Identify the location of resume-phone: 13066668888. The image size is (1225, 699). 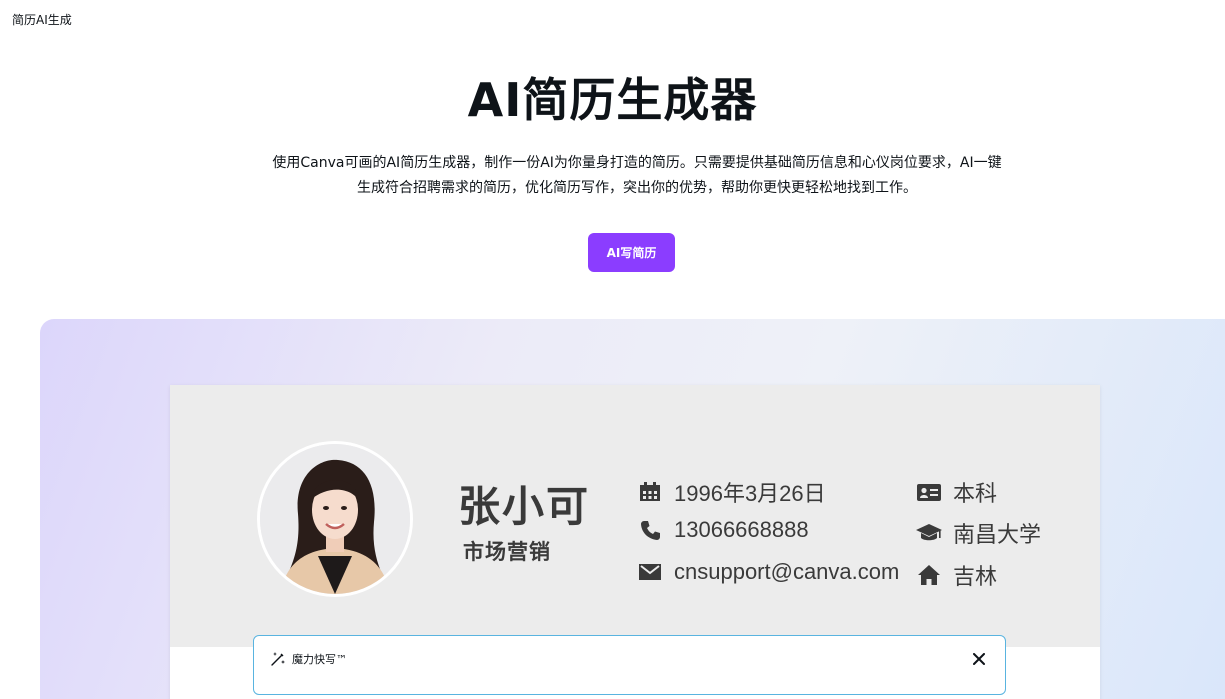
(723, 530).